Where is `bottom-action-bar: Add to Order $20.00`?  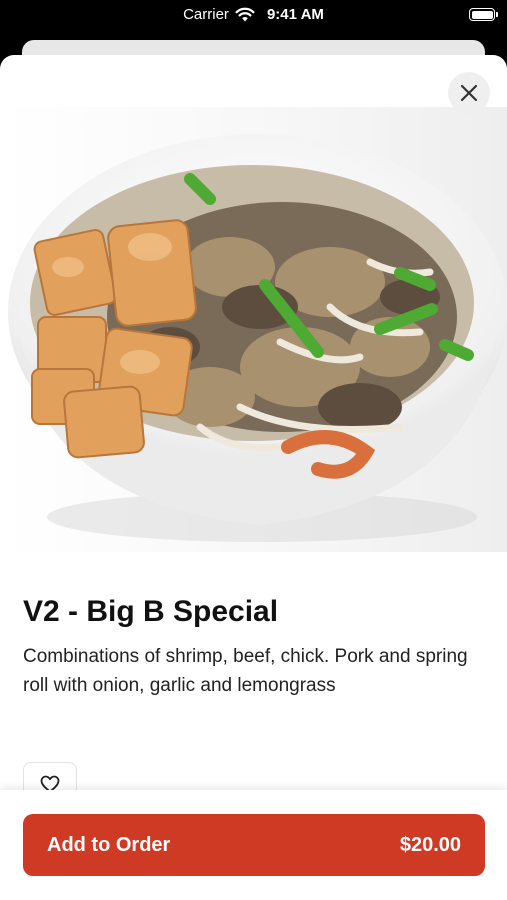 bottom-action-bar: Add to Order $20.00 is located at coordinates (253, 845).